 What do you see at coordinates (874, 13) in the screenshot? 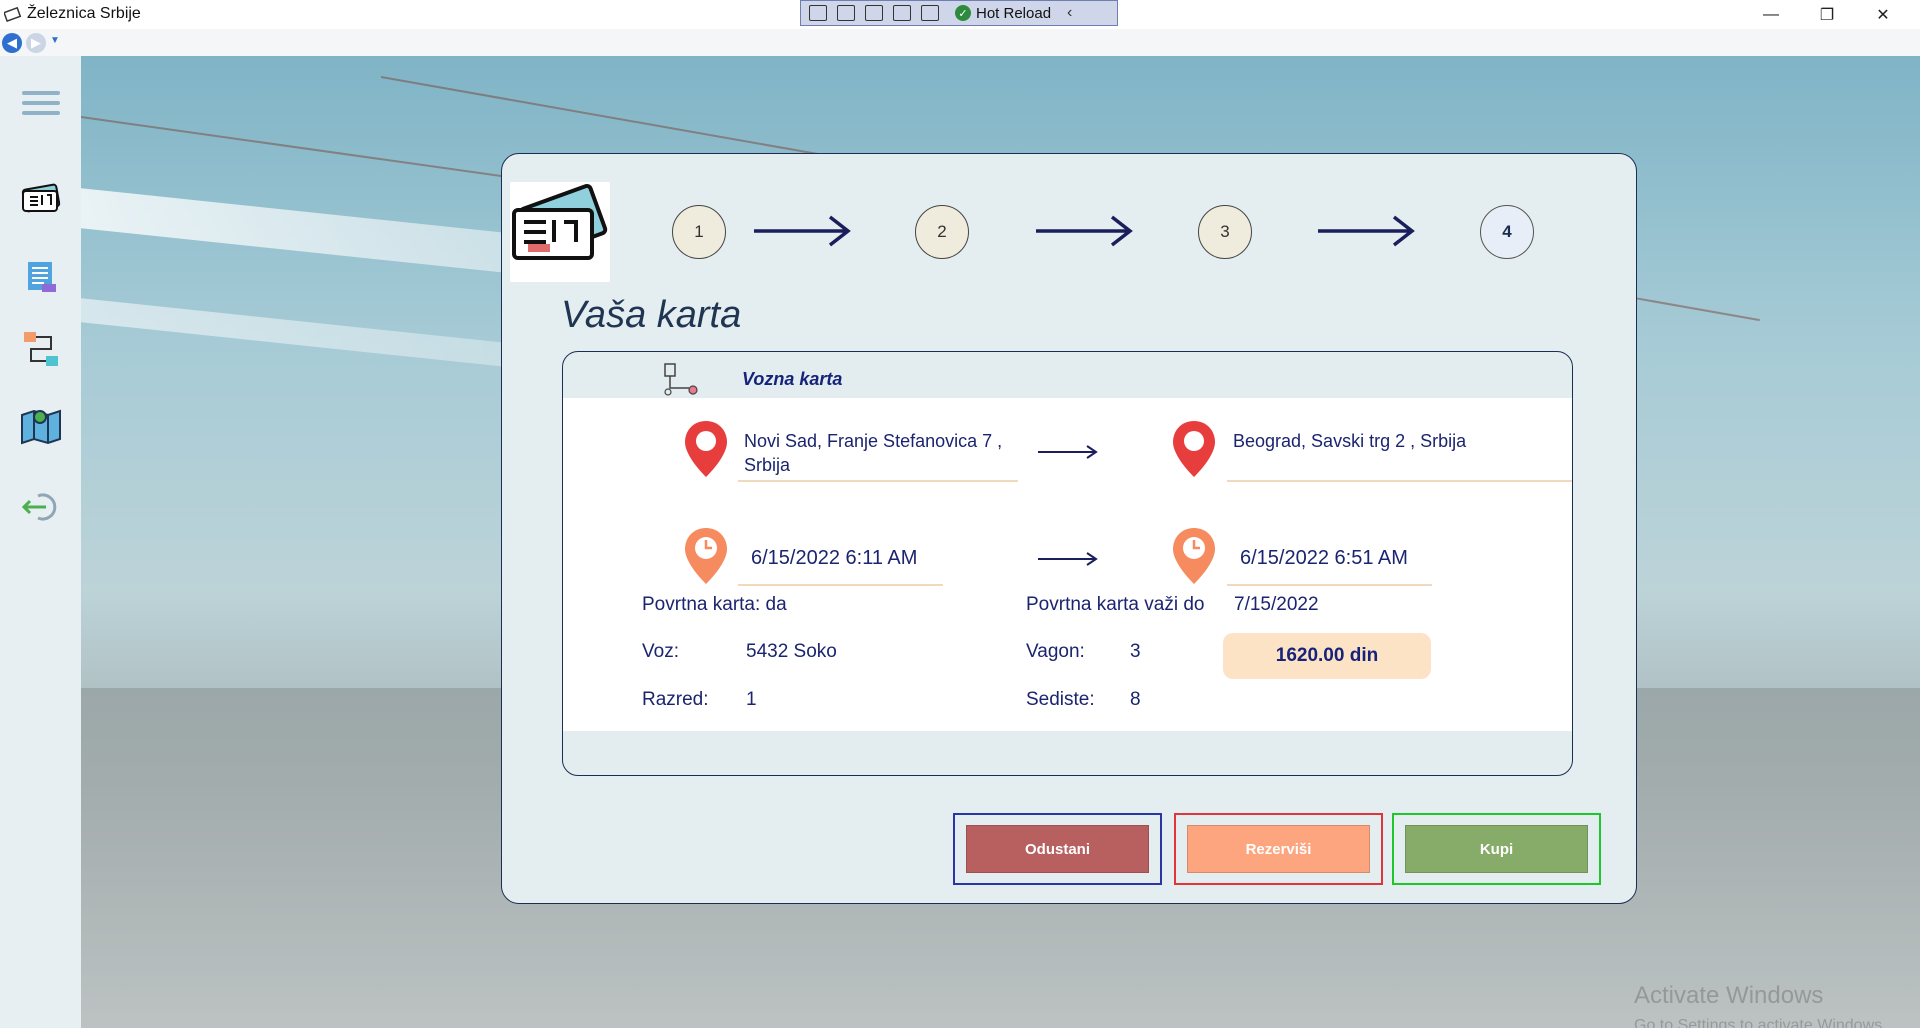
I see `display-adorners-icon` at bounding box center [874, 13].